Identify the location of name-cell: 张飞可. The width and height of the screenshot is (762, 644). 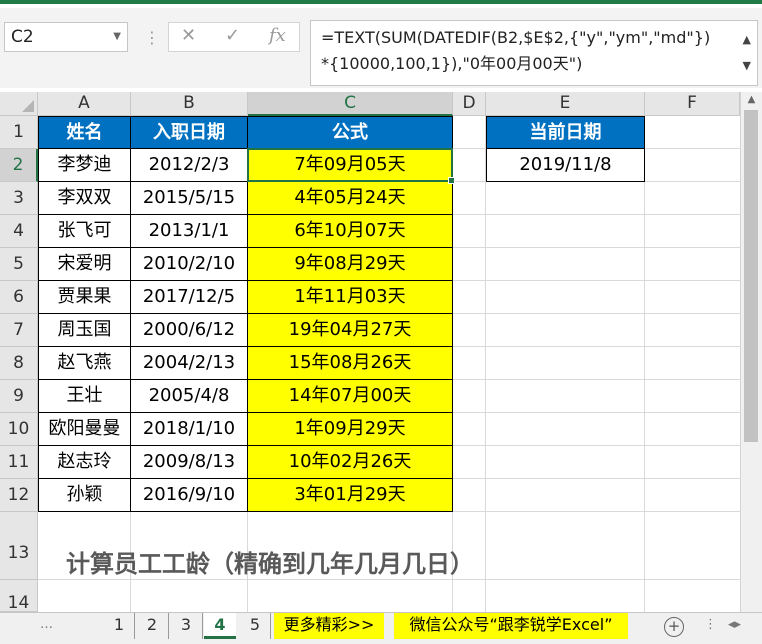
(84, 231).